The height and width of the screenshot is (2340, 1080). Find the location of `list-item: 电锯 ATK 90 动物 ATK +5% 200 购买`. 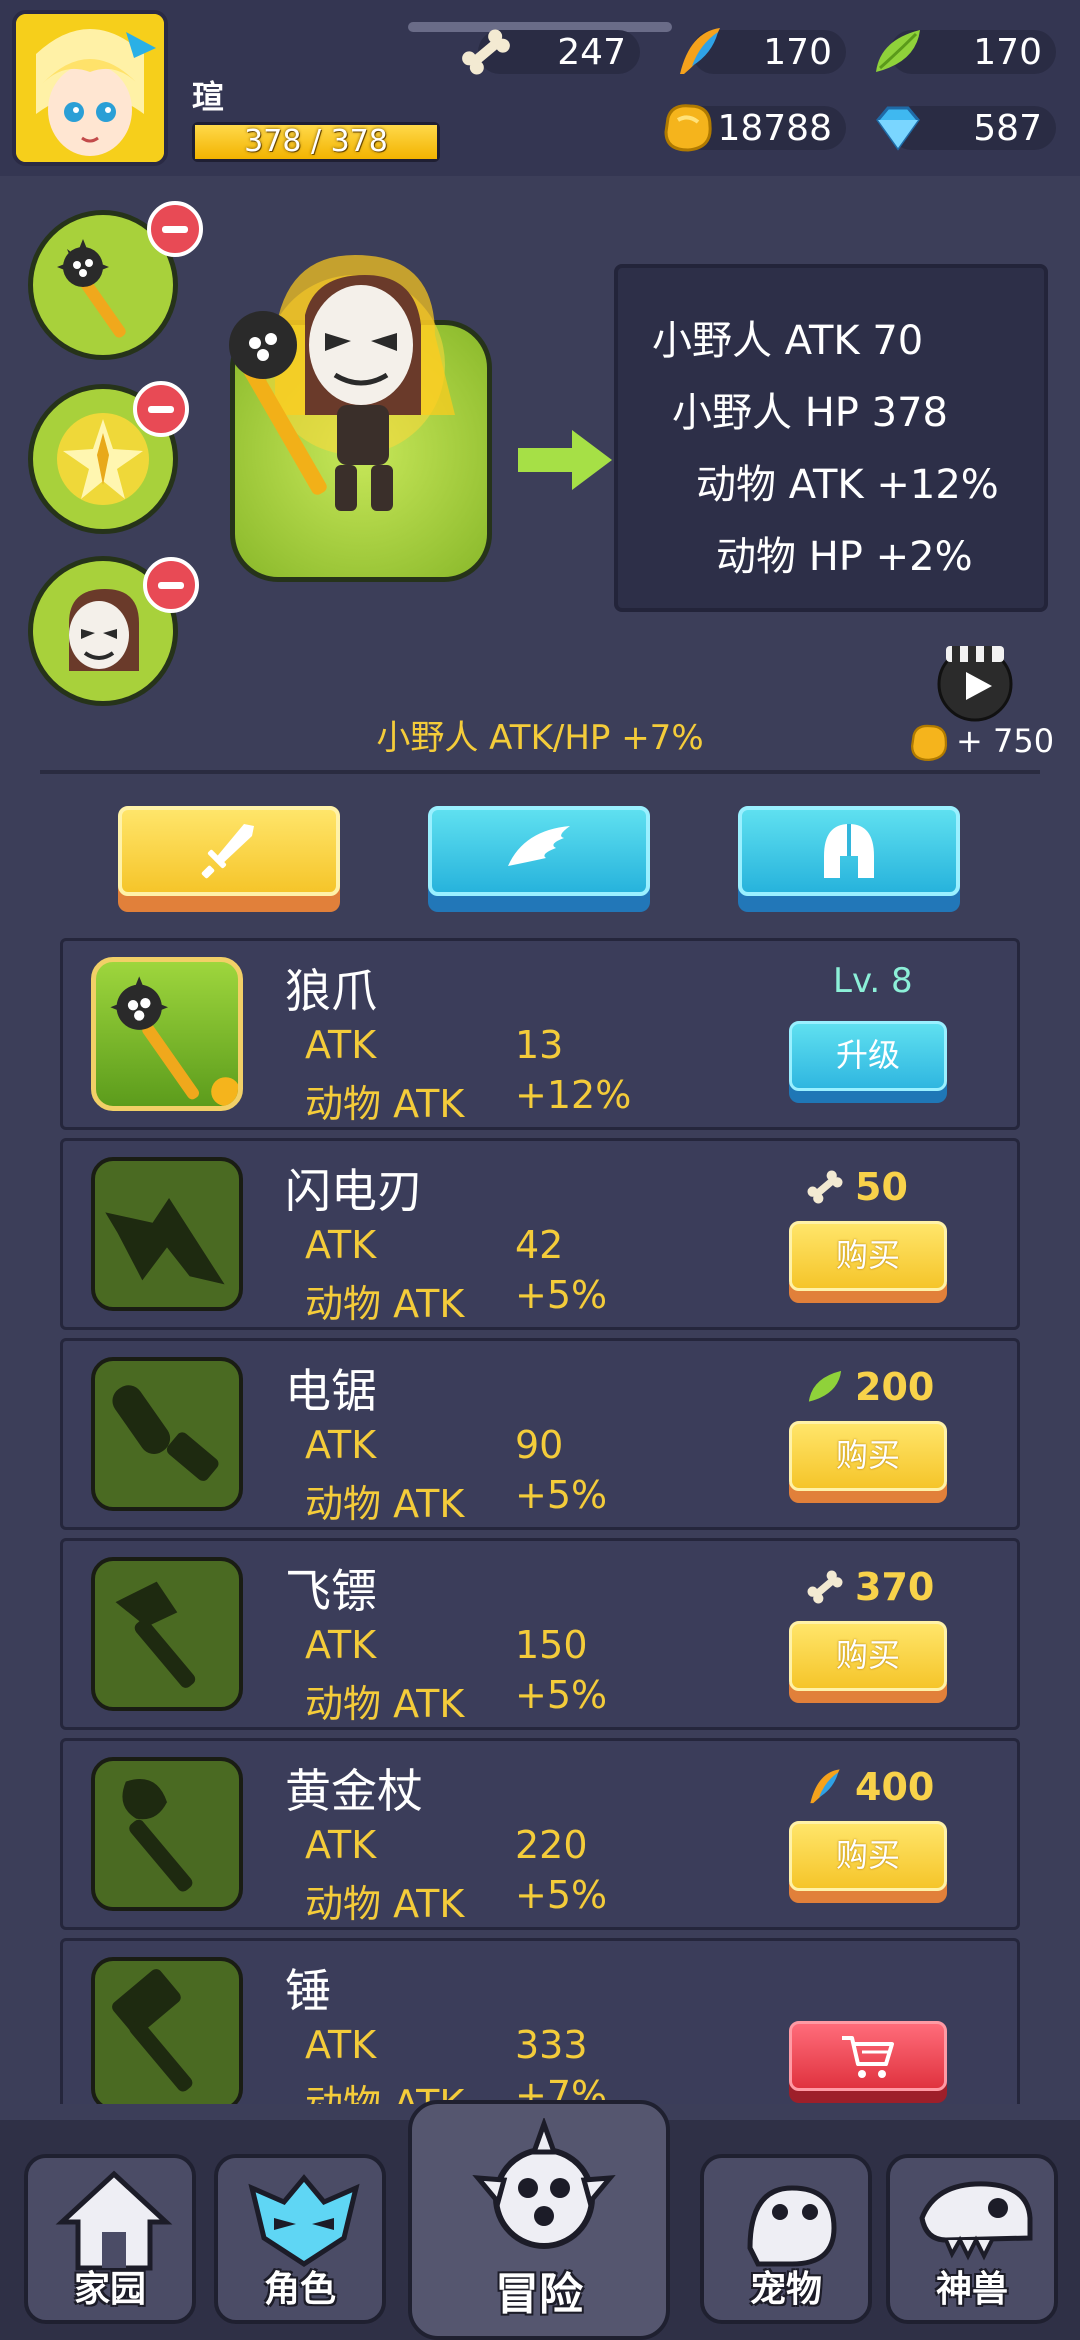

list-item: 电锯 ATK 90 动物 ATK +5% 200 购买 is located at coordinates (540, 1434).